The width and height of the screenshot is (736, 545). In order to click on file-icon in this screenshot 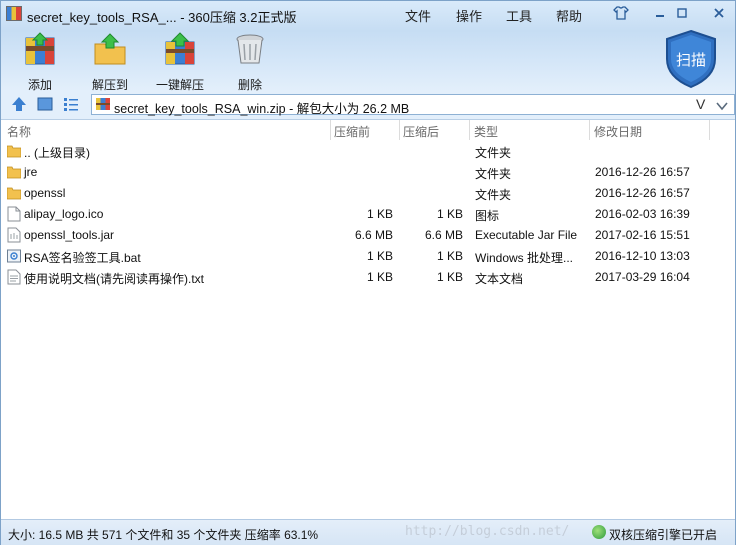, I will do `click(14, 214)`.